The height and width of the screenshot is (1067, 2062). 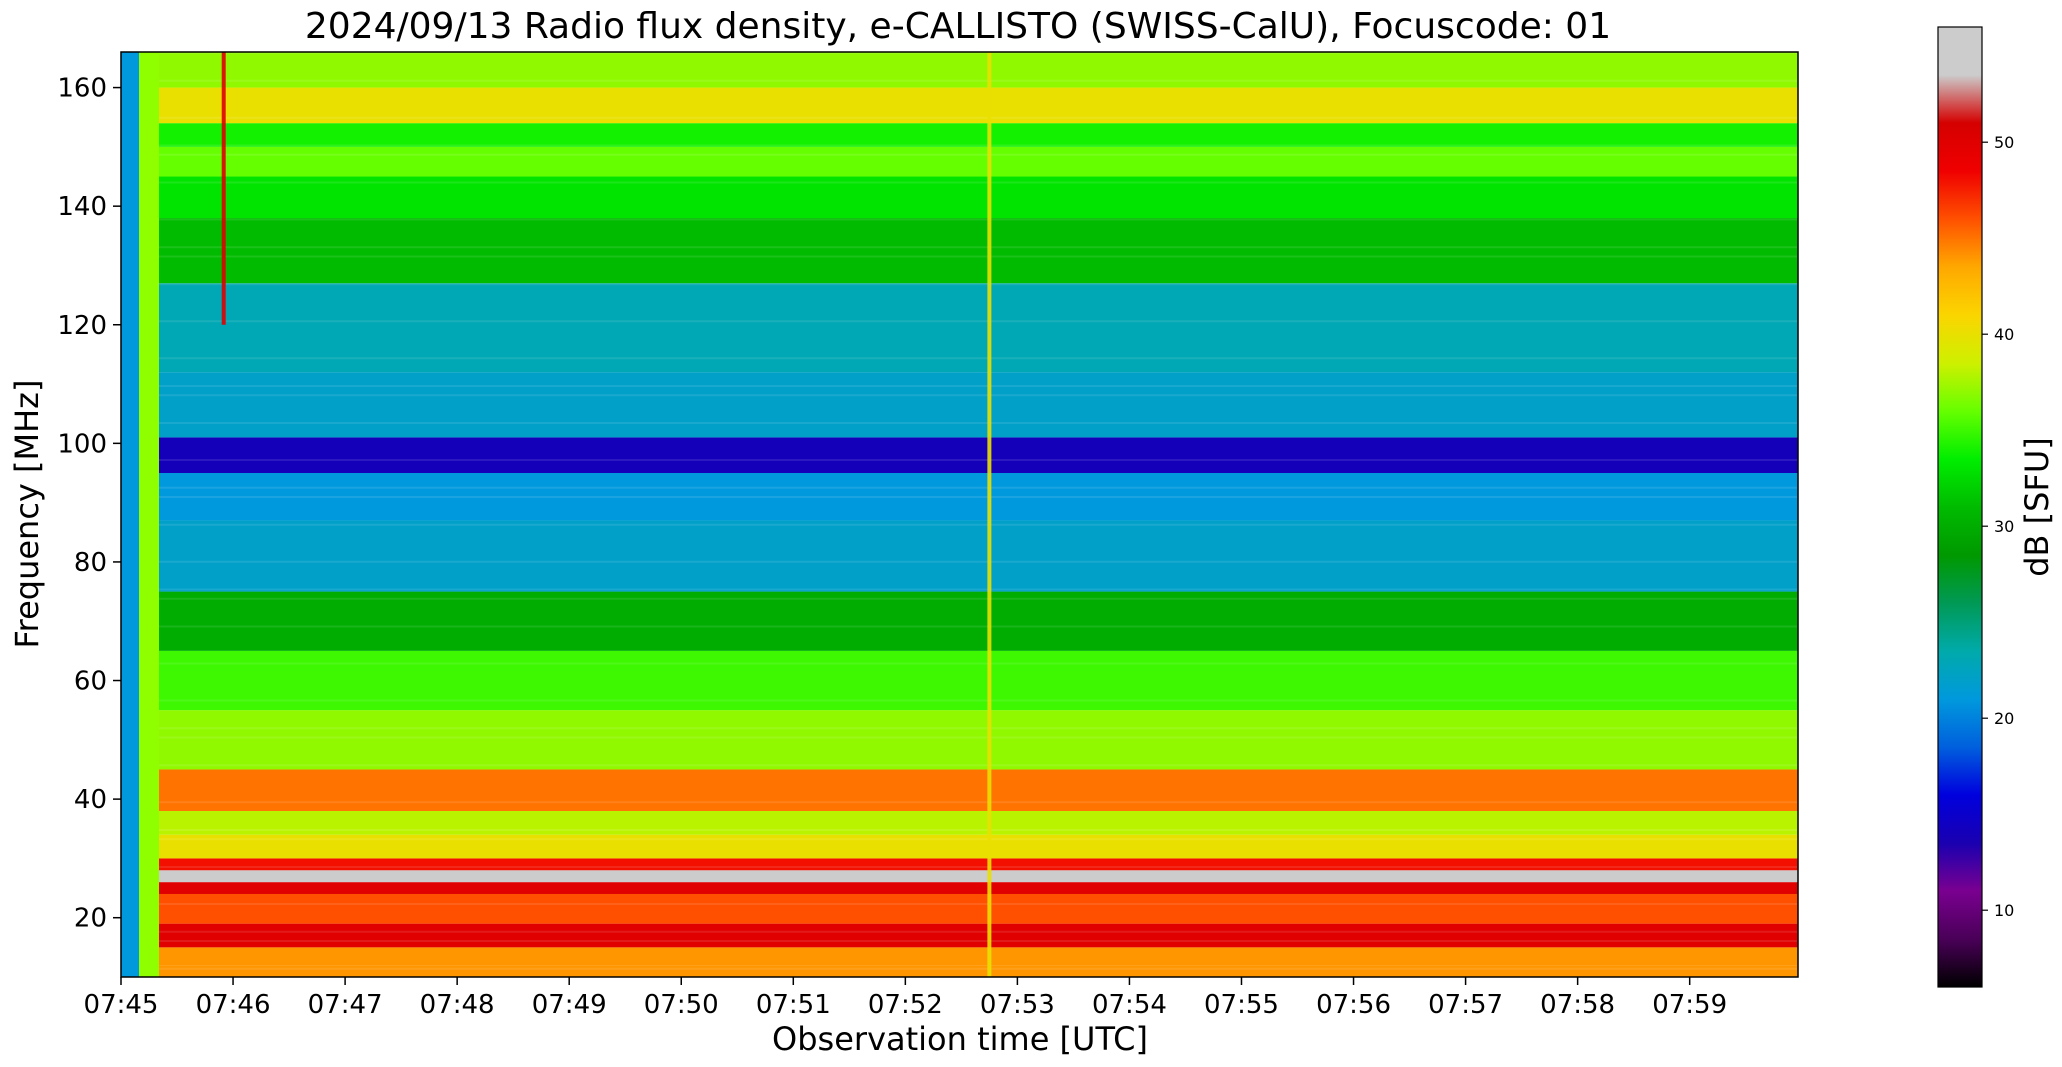 I want to click on x-tick-label: 07:53, so click(x=1017, y=1005).